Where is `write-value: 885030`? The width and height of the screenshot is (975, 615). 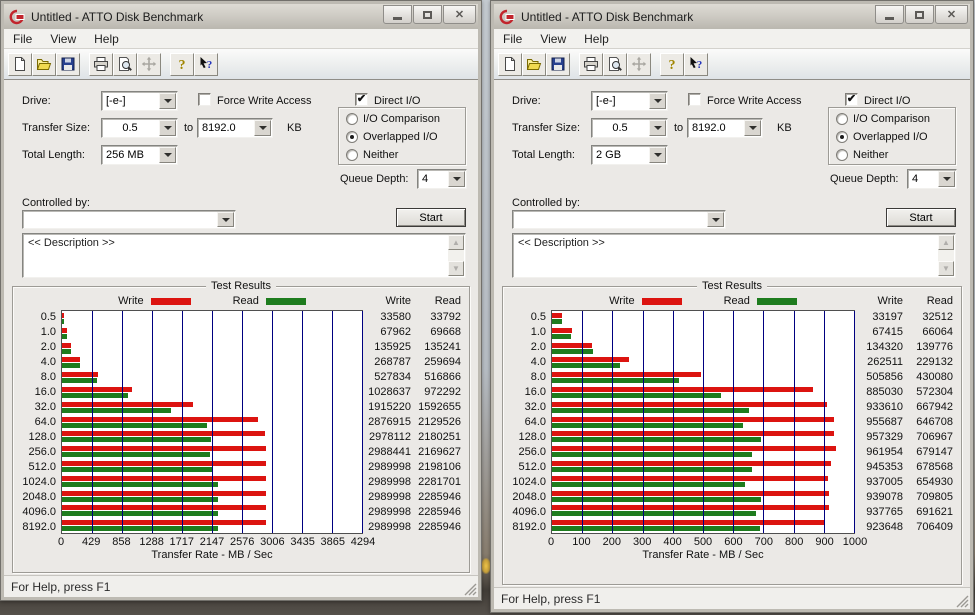 write-value: 885030 is located at coordinates (884, 392).